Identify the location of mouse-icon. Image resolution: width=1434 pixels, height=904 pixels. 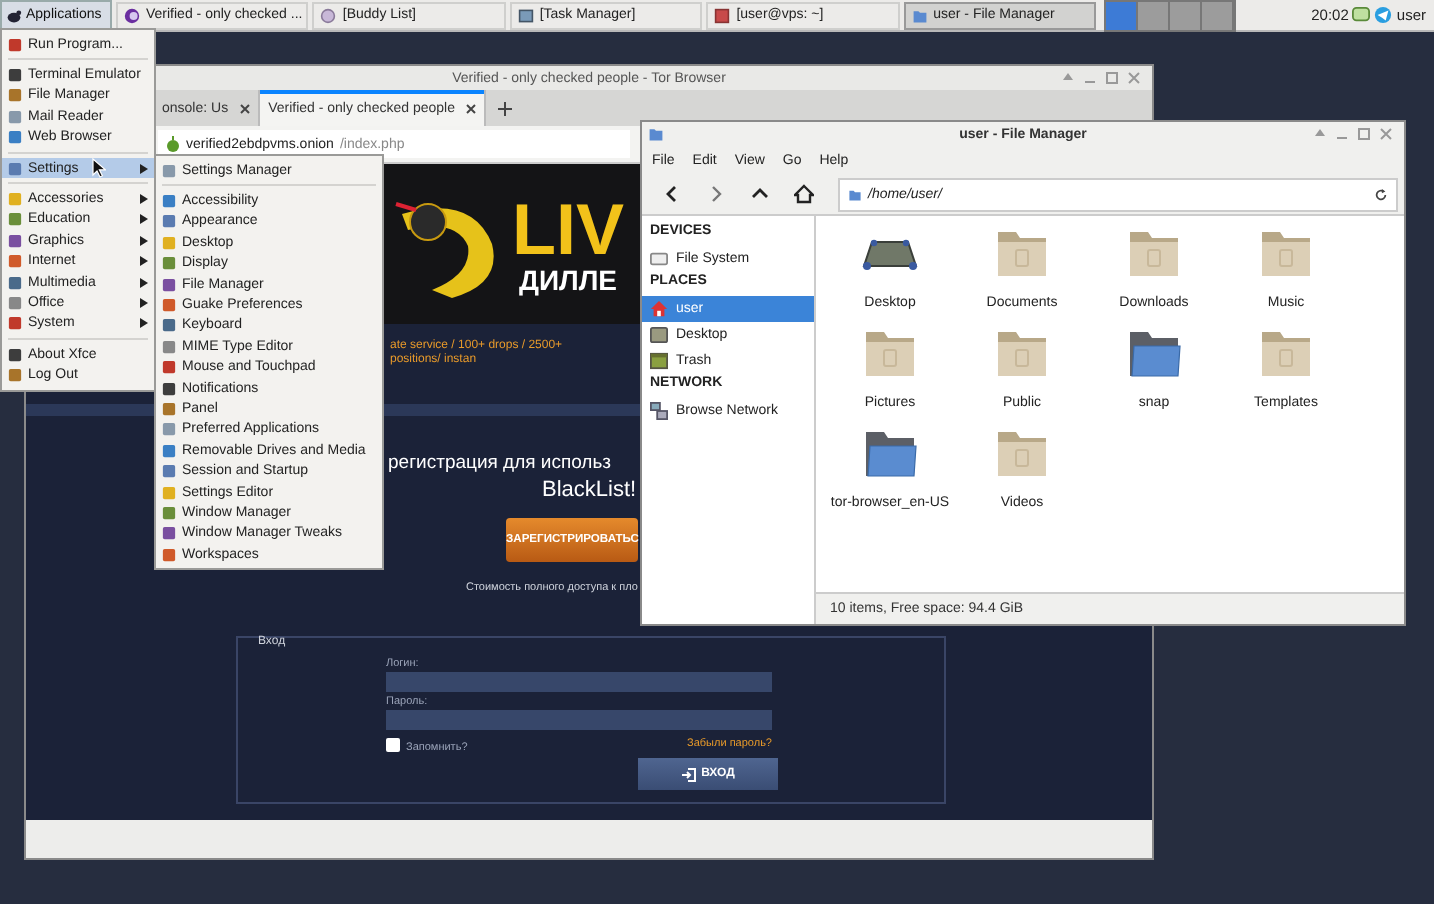
(14, 15).